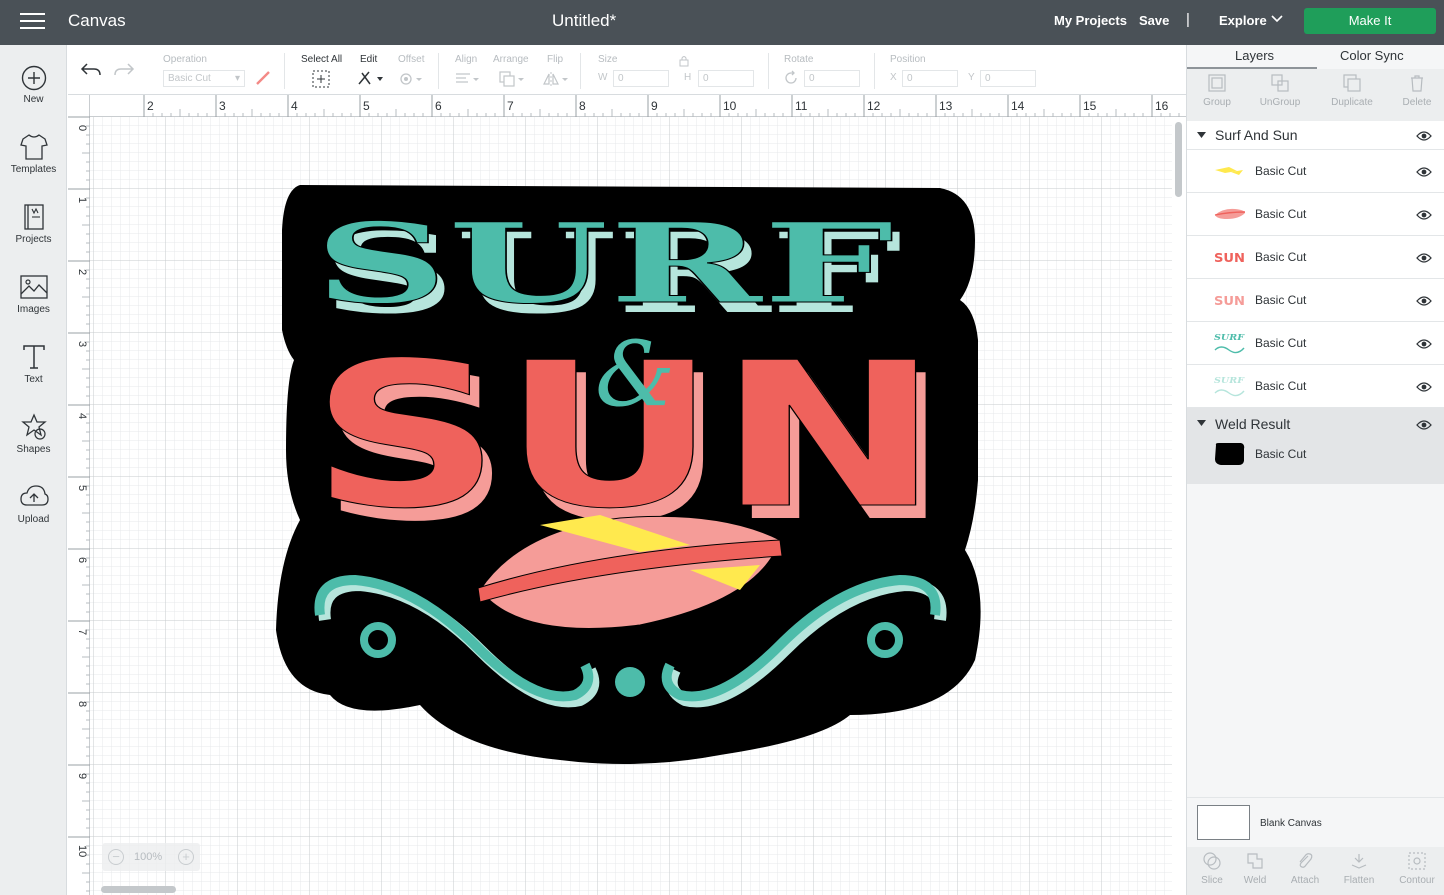  I want to click on ruler-label: 8, so click(582, 106).